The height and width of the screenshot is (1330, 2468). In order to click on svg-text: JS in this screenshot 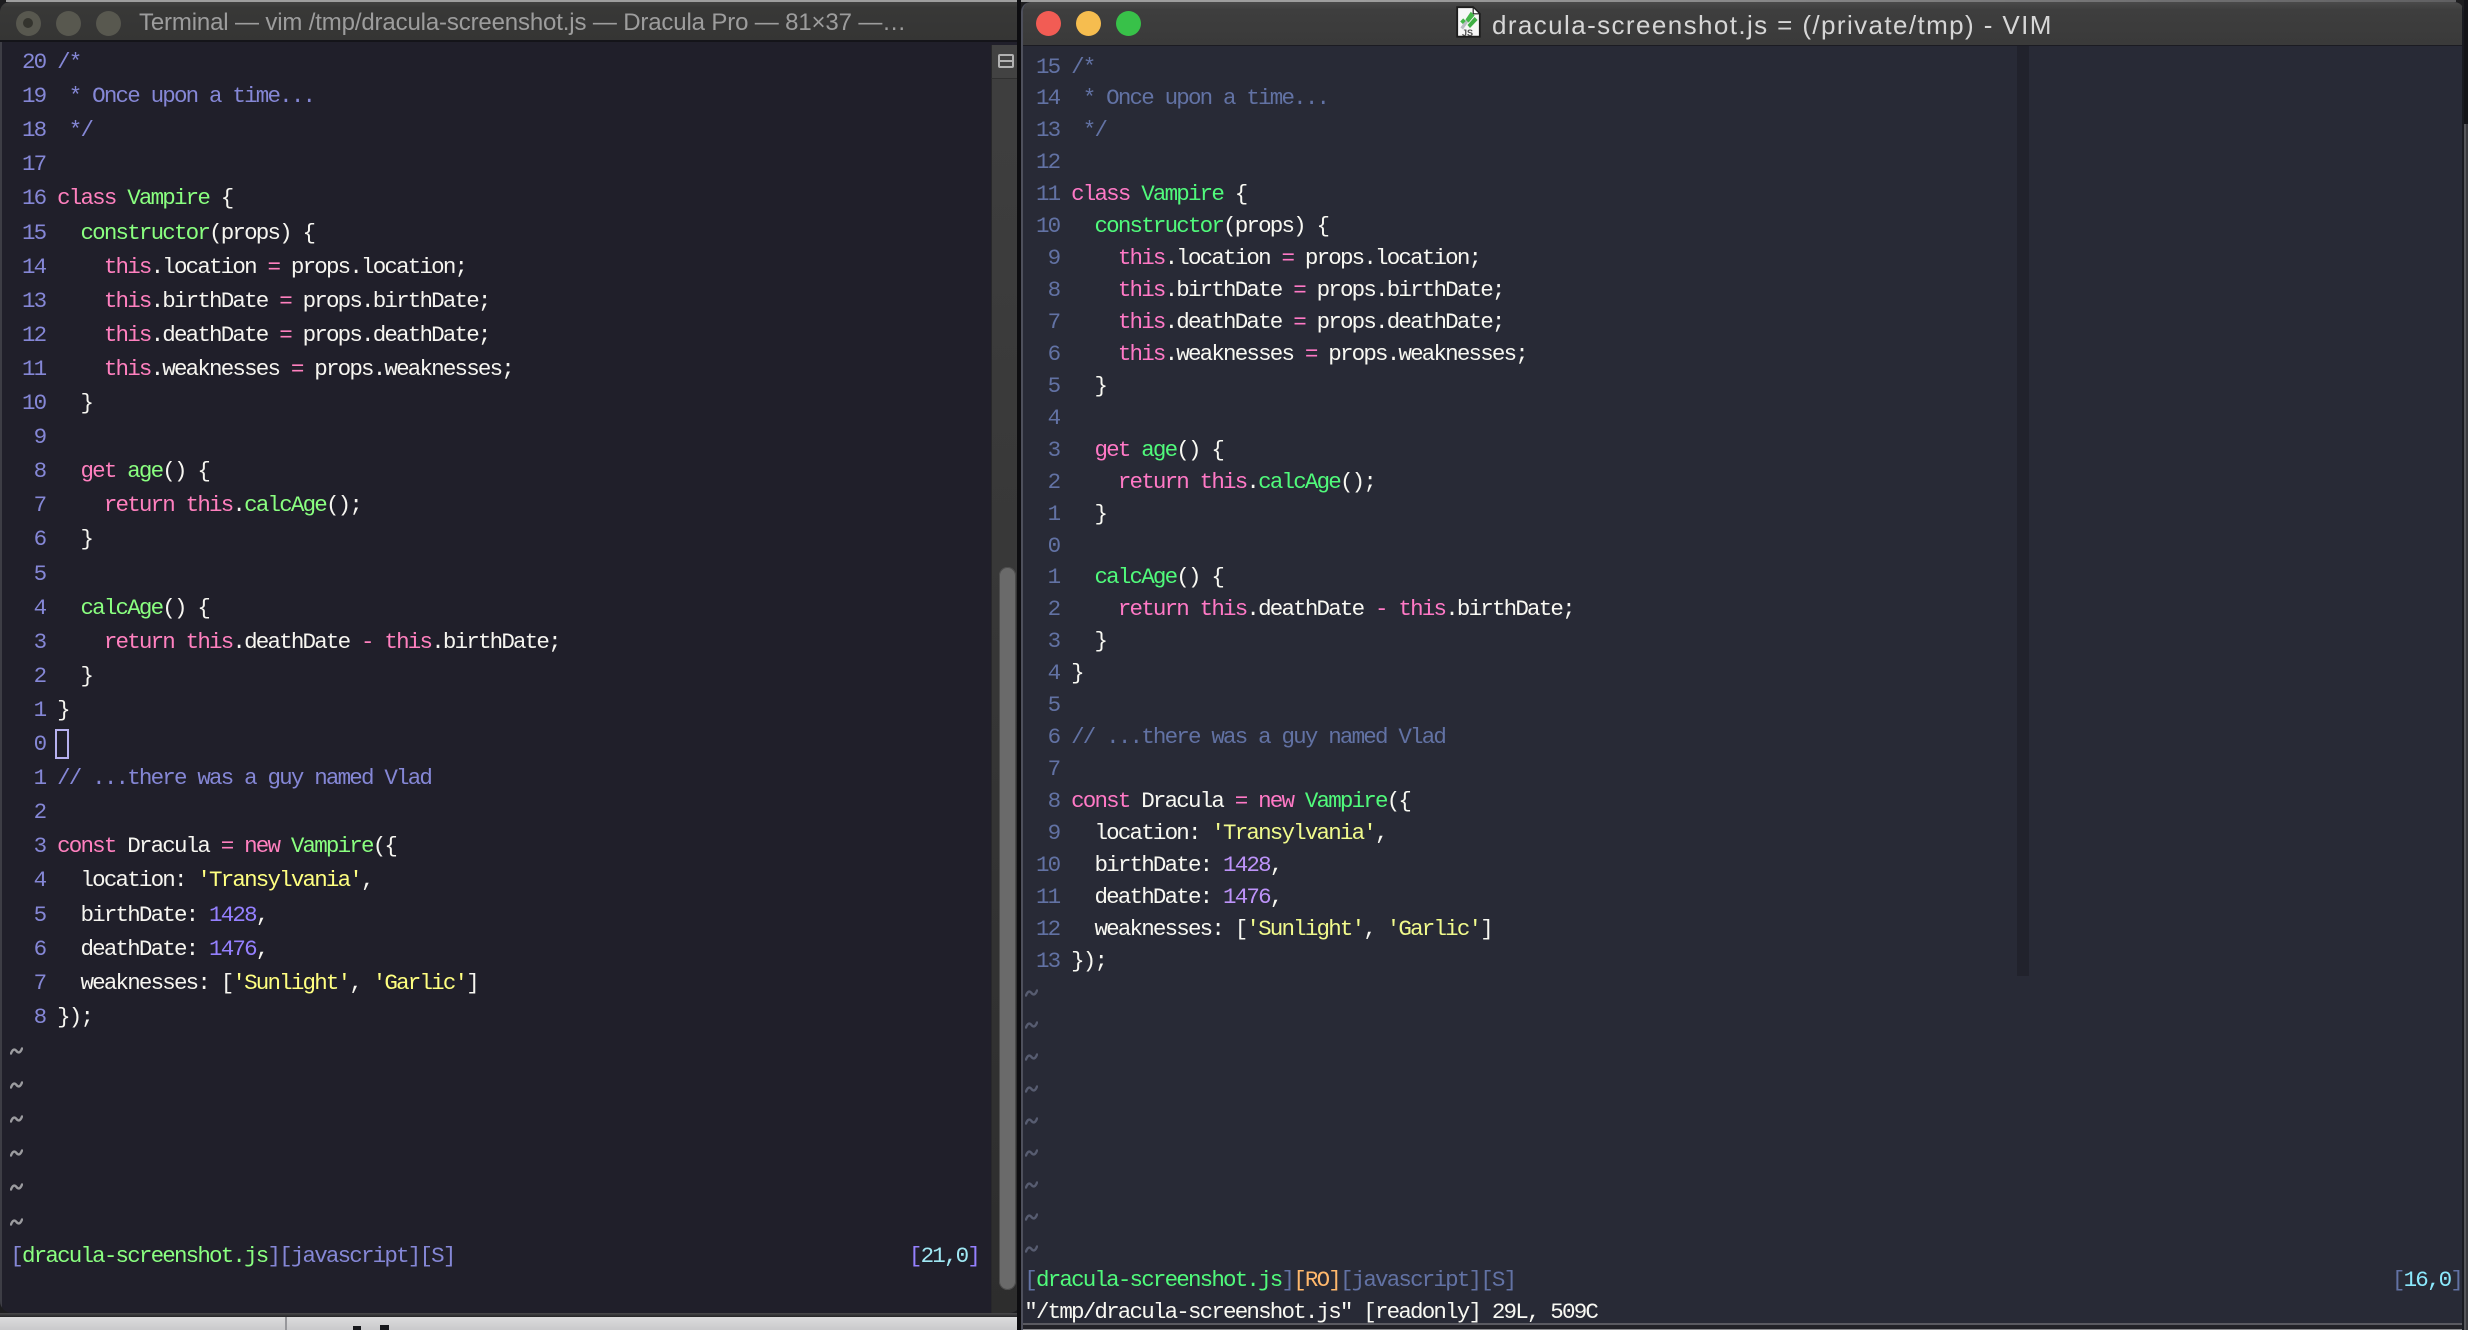, I will do `click(1467, 33)`.